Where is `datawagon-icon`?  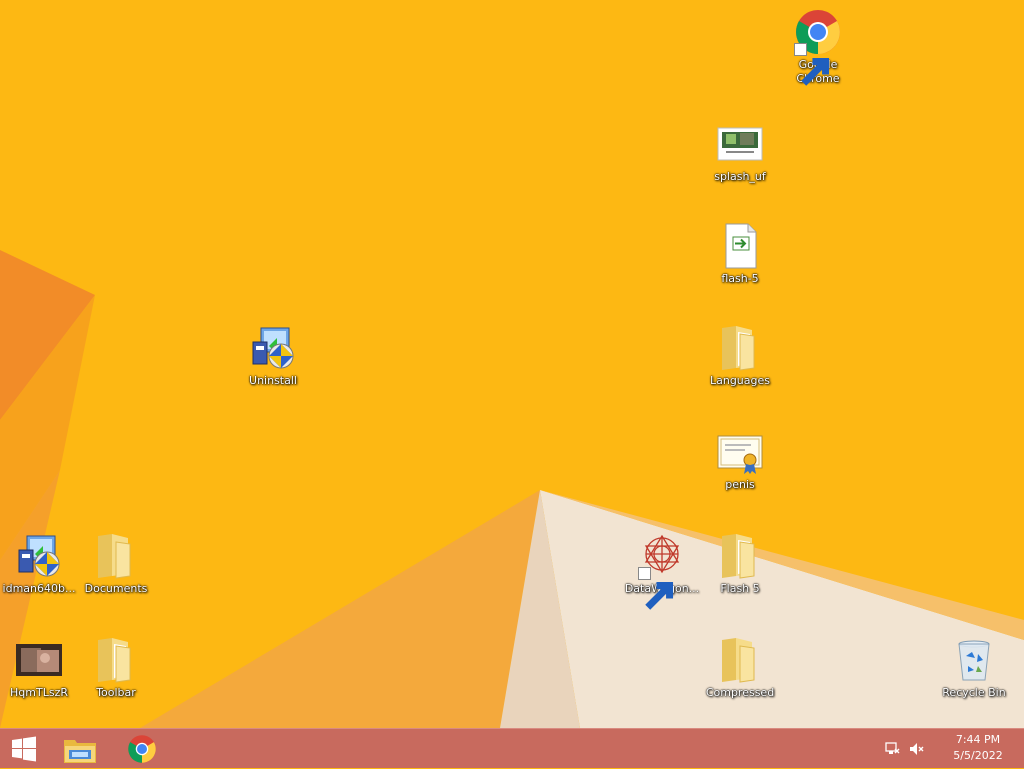
datawagon-icon is located at coordinates (662, 571).